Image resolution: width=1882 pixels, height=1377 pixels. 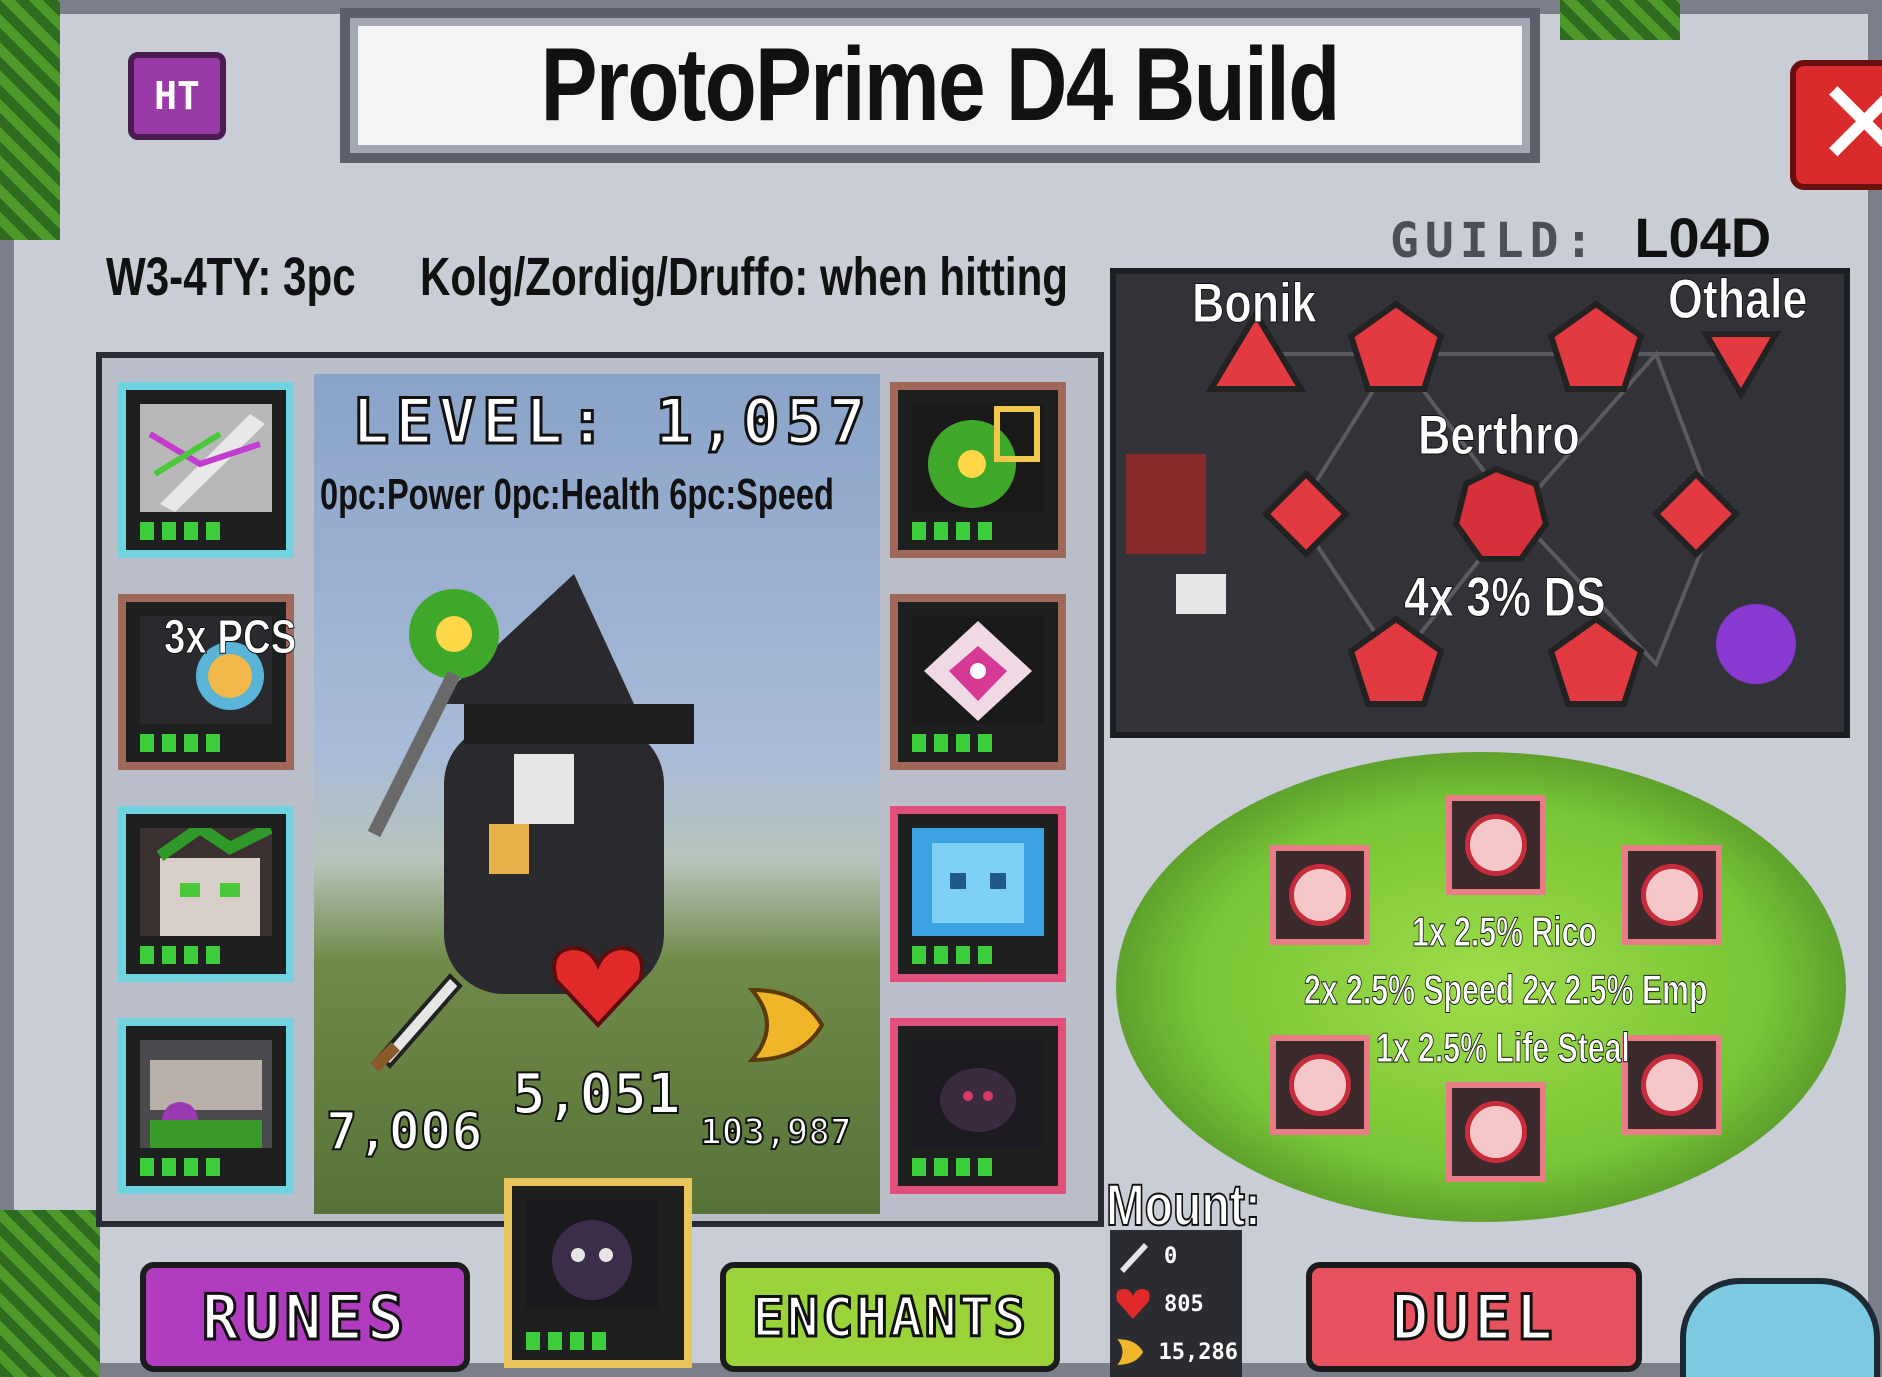 I want to click on weapon-icon, so click(x=206, y=458).